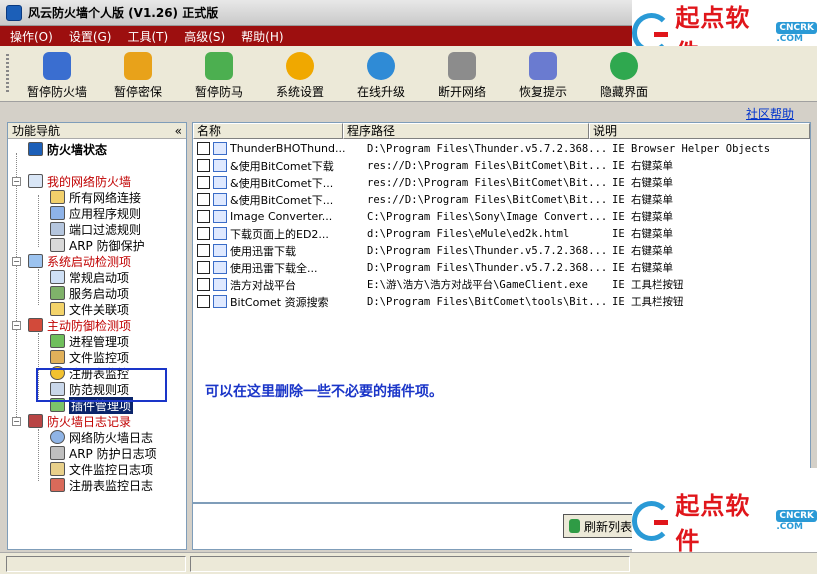  What do you see at coordinates (79, 325) in the screenshot?
I see `nav-item-active-defense: 主动防御检测项` at bounding box center [79, 325].